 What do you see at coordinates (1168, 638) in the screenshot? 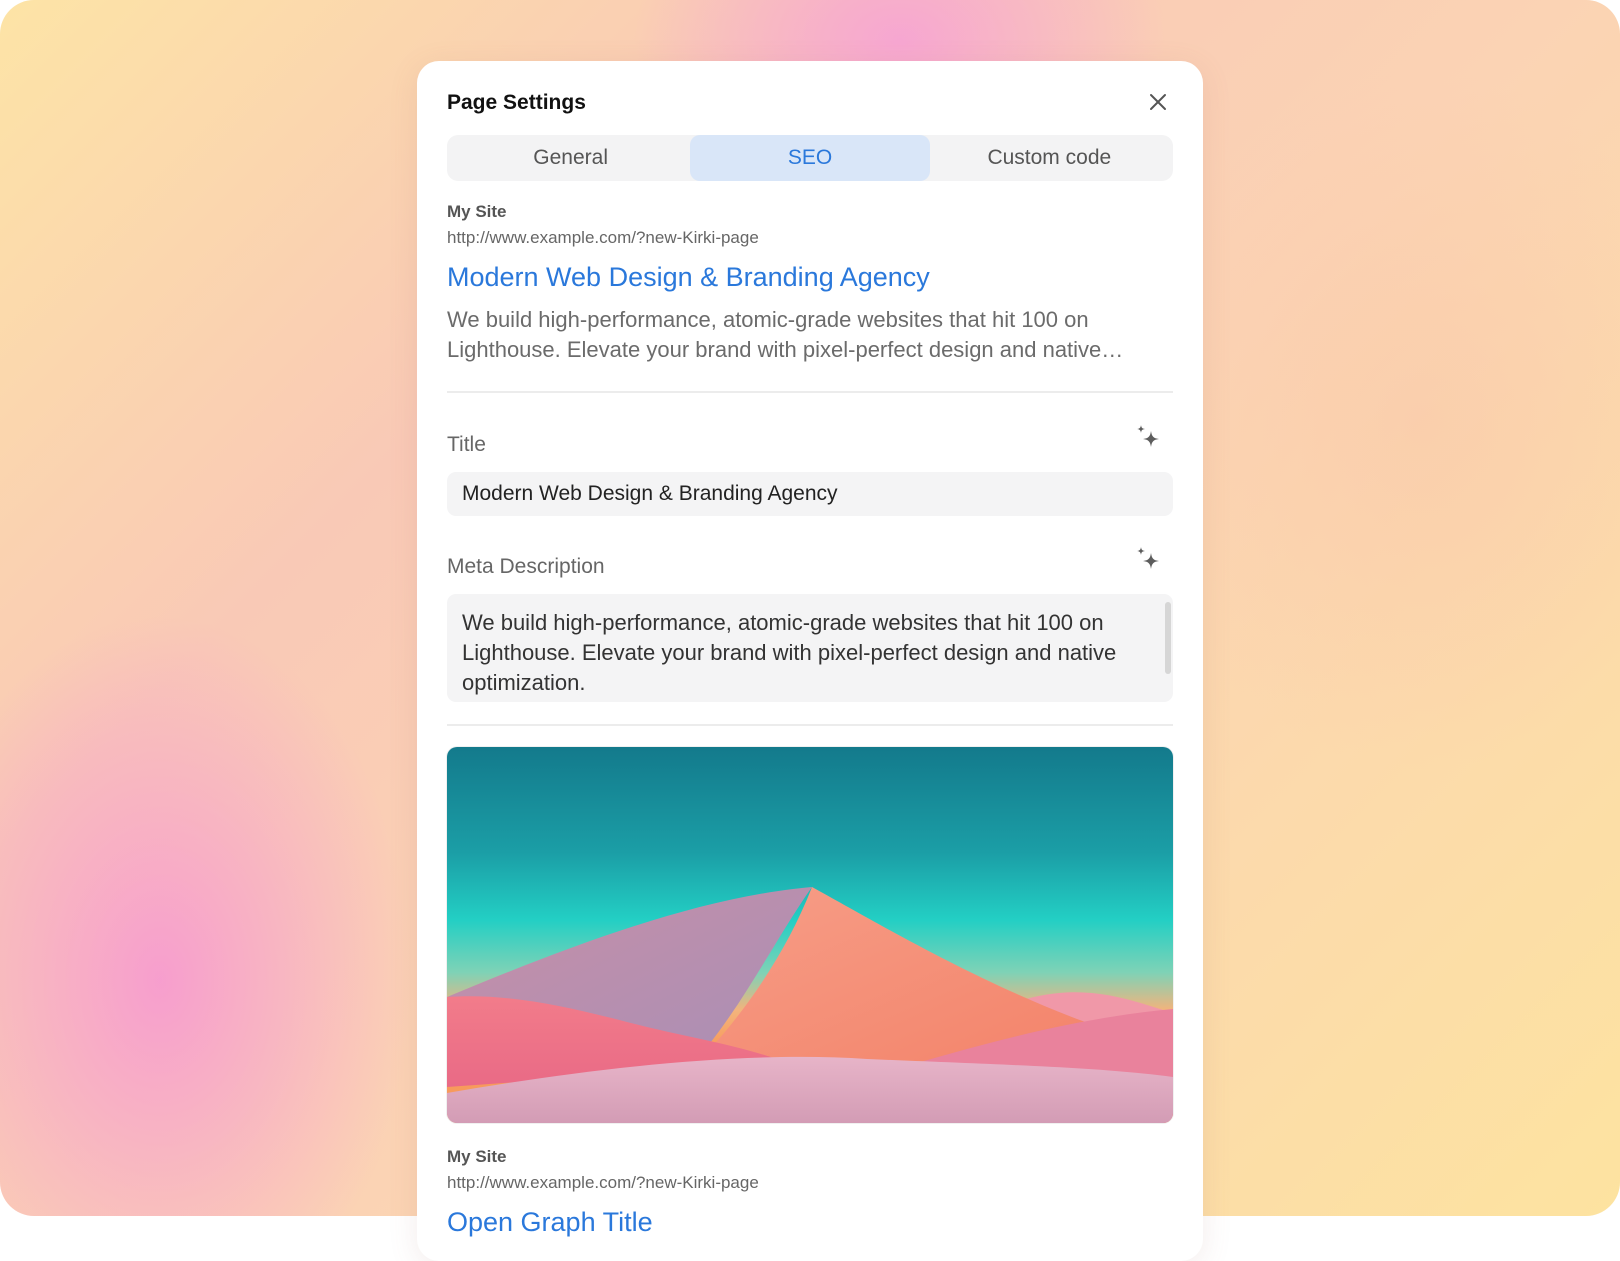
I see `textarea-scrollbar` at bounding box center [1168, 638].